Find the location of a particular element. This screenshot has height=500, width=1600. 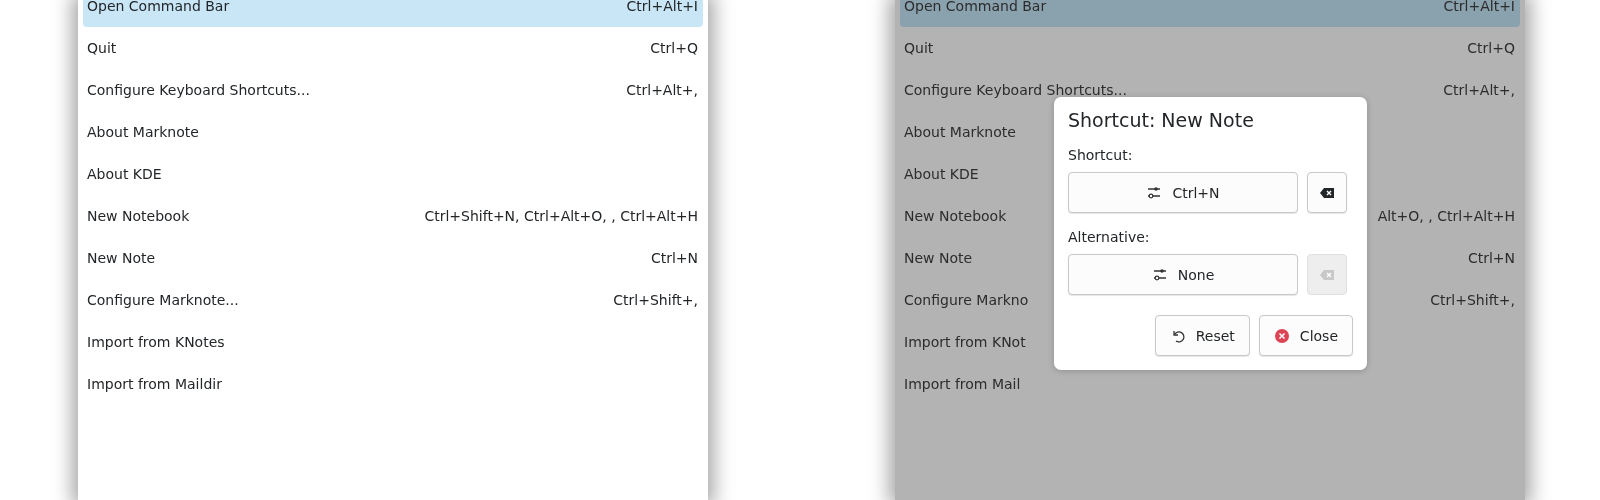

shortcut-text: Alt+O, , Ctrl+Alt+H is located at coordinates (1446, 216).